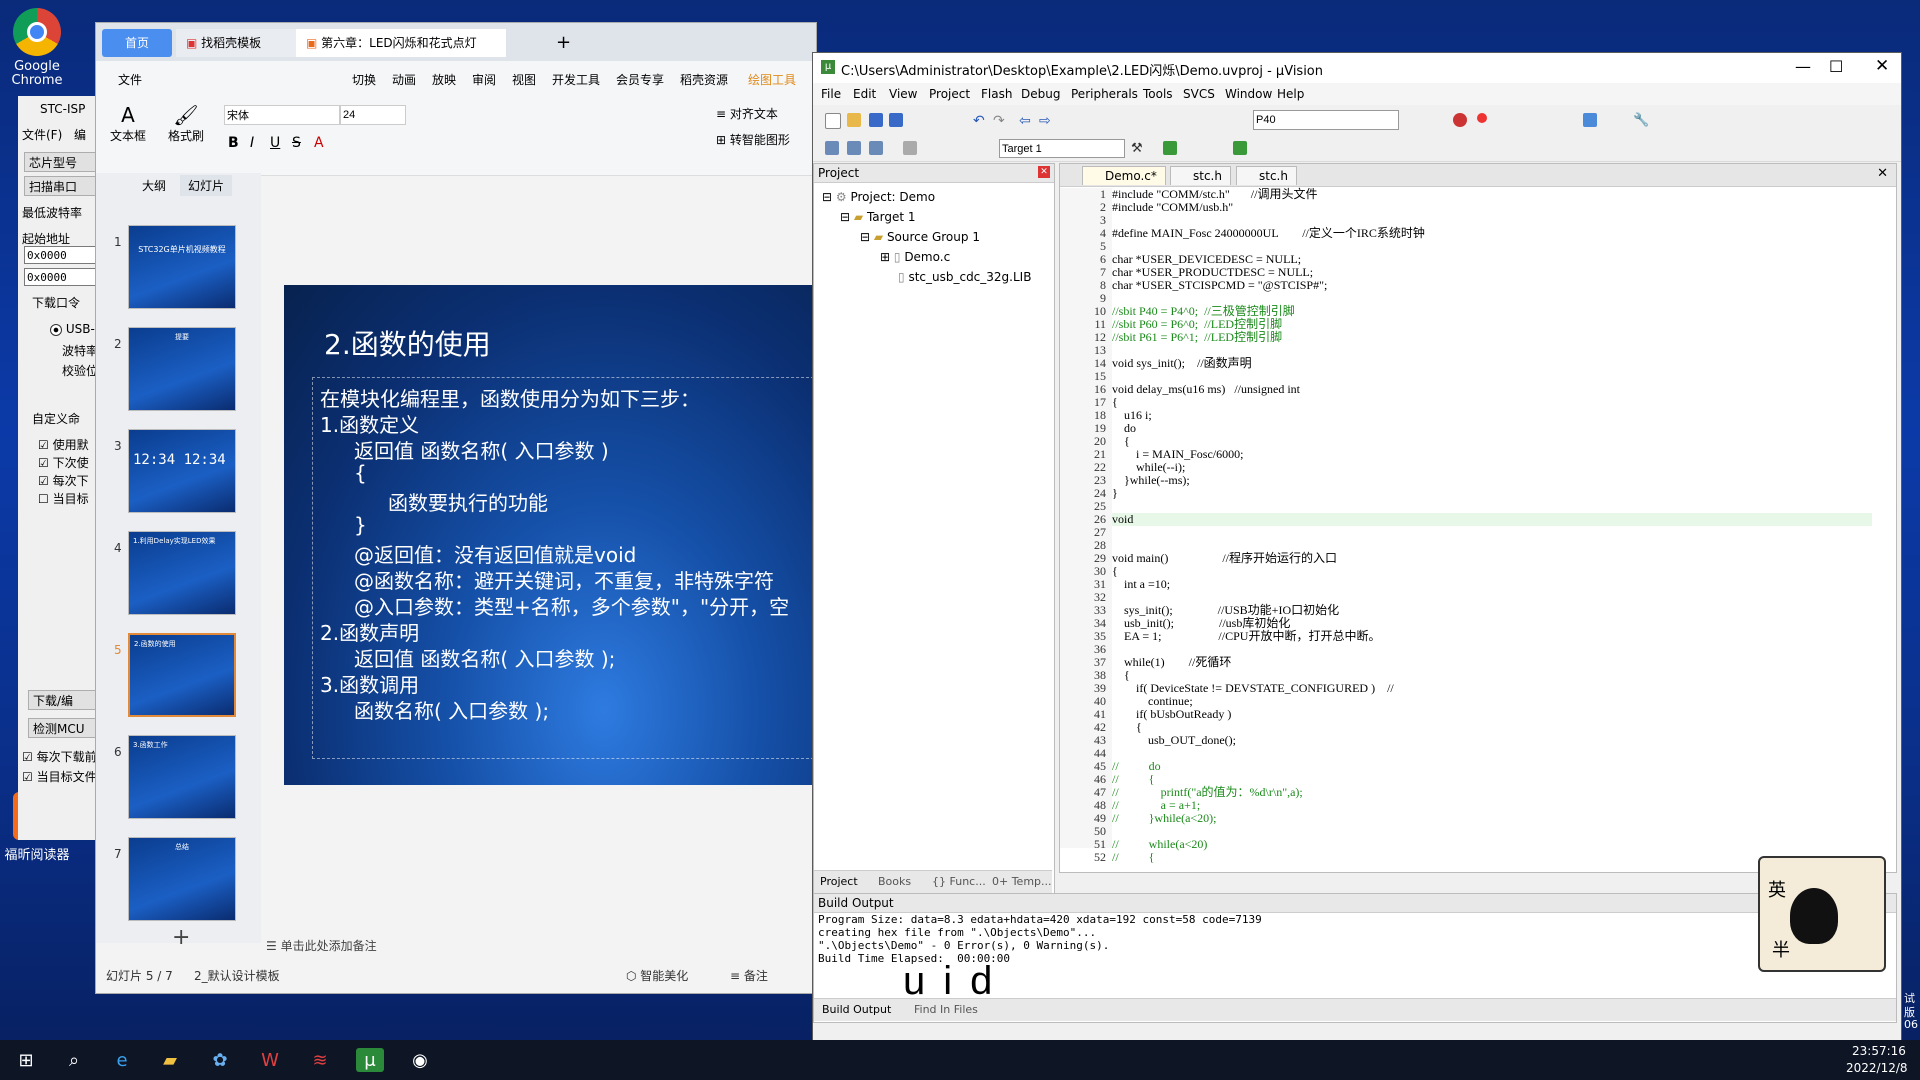 The height and width of the screenshot is (1080, 1920). I want to click on start-addr-input, so click(60, 255).